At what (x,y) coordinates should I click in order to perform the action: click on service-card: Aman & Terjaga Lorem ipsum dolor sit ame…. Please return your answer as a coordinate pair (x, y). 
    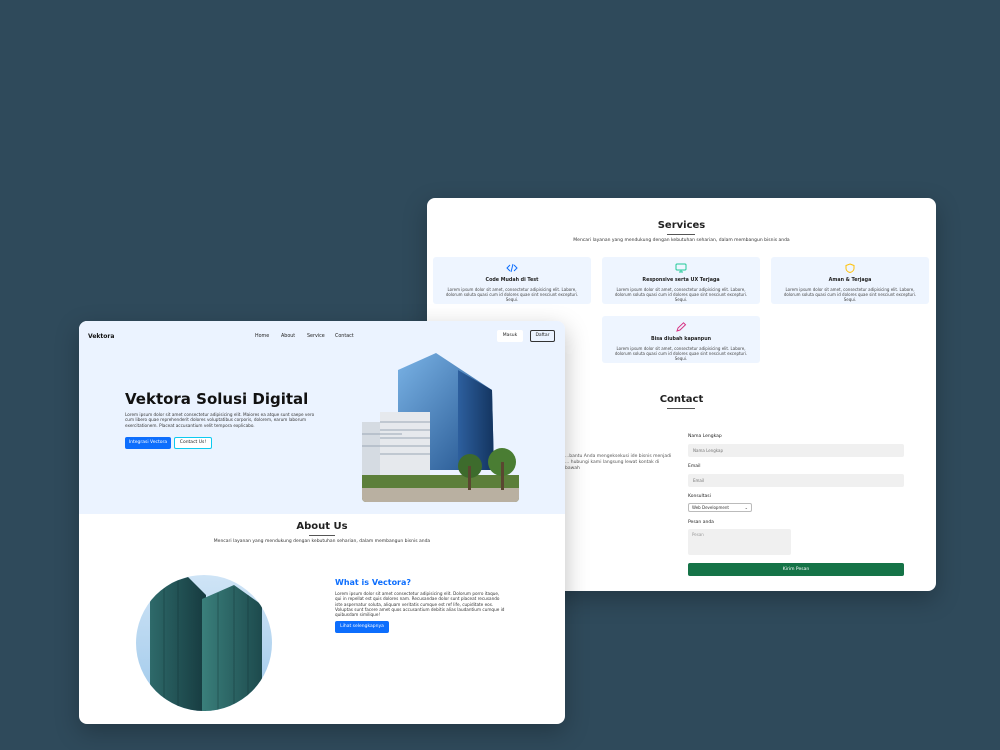
    Looking at the image, I should click on (850, 280).